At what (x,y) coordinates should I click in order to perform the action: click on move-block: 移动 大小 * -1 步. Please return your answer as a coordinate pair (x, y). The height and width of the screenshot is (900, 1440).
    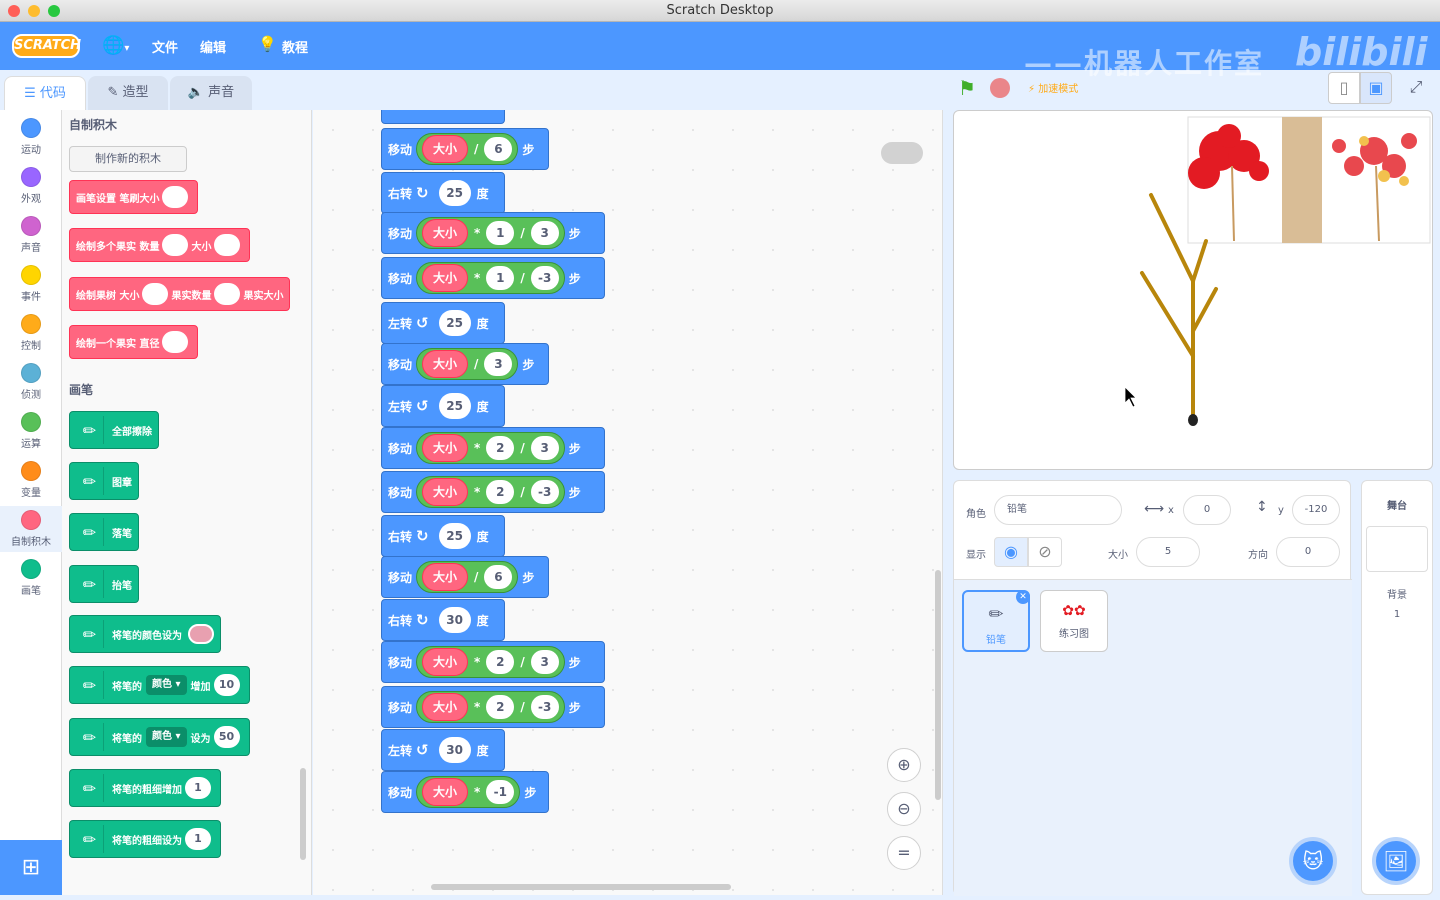
    Looking at the image, I should click on (465, 792).